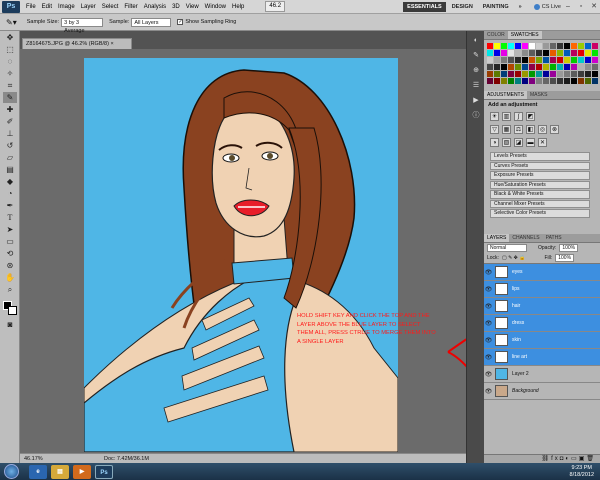  I want to click on dodge-tool-icon: ◔, so click(10, 193).